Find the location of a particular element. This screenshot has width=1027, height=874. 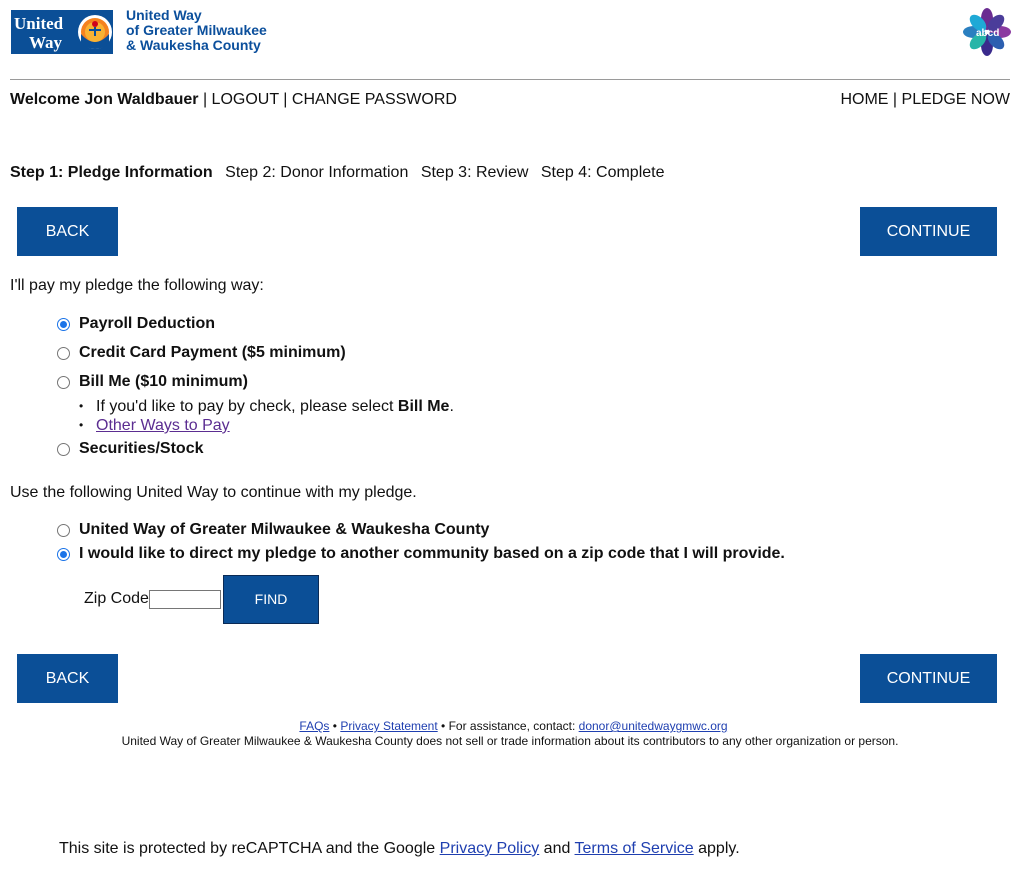

faqs-link: FAQs is located at coordinates (314, 726).